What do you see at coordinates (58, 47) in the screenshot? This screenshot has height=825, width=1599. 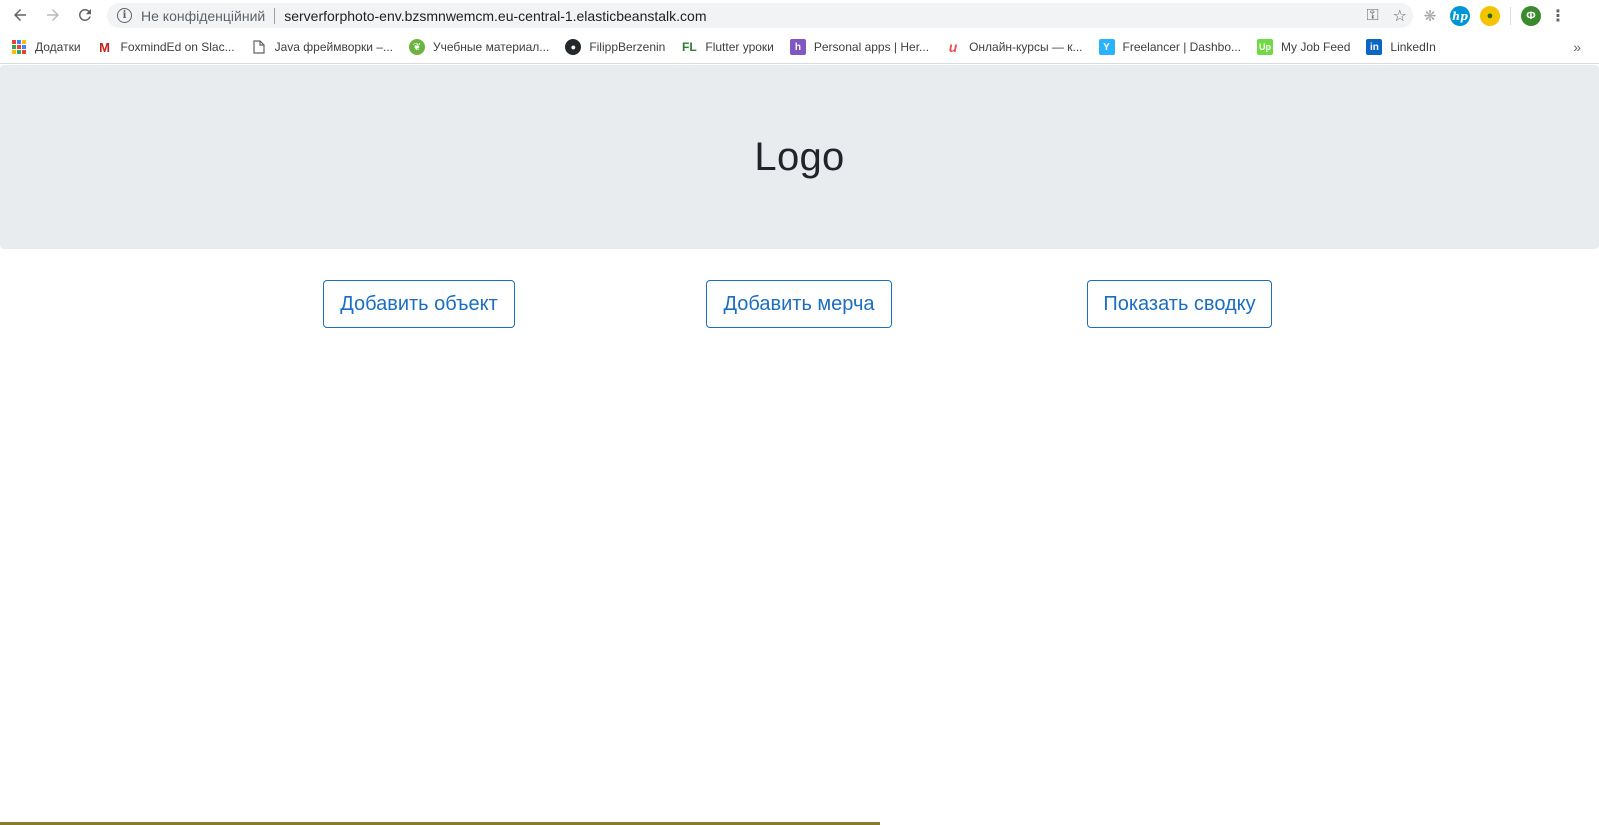 I see `bookmark-label: Додатки` at bounding box center [58, 47].